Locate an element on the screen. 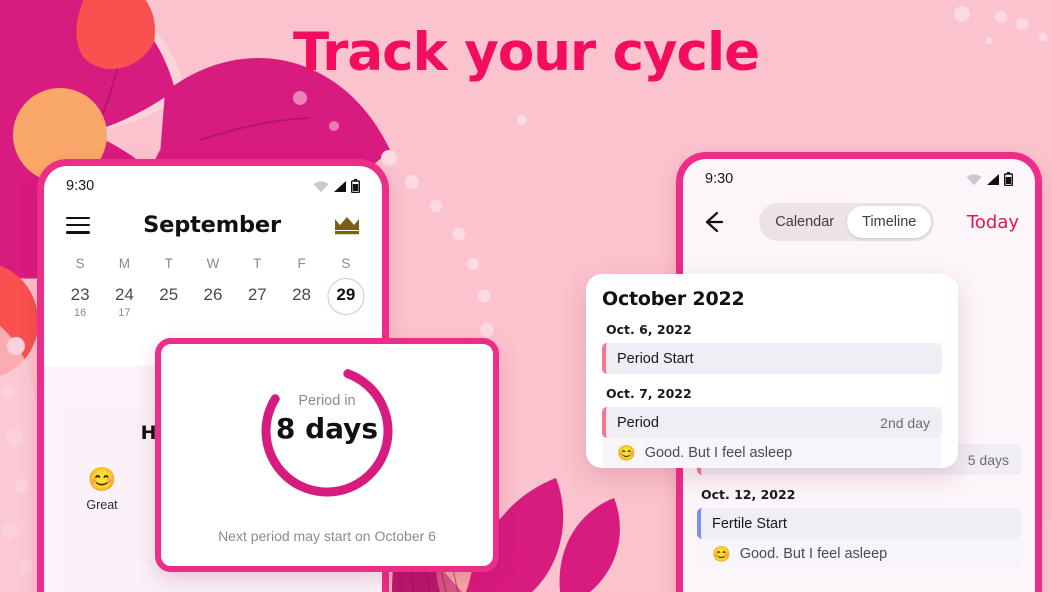 The image size is (1052, 592). day-number: 23 is located at coordinates (80, 294).